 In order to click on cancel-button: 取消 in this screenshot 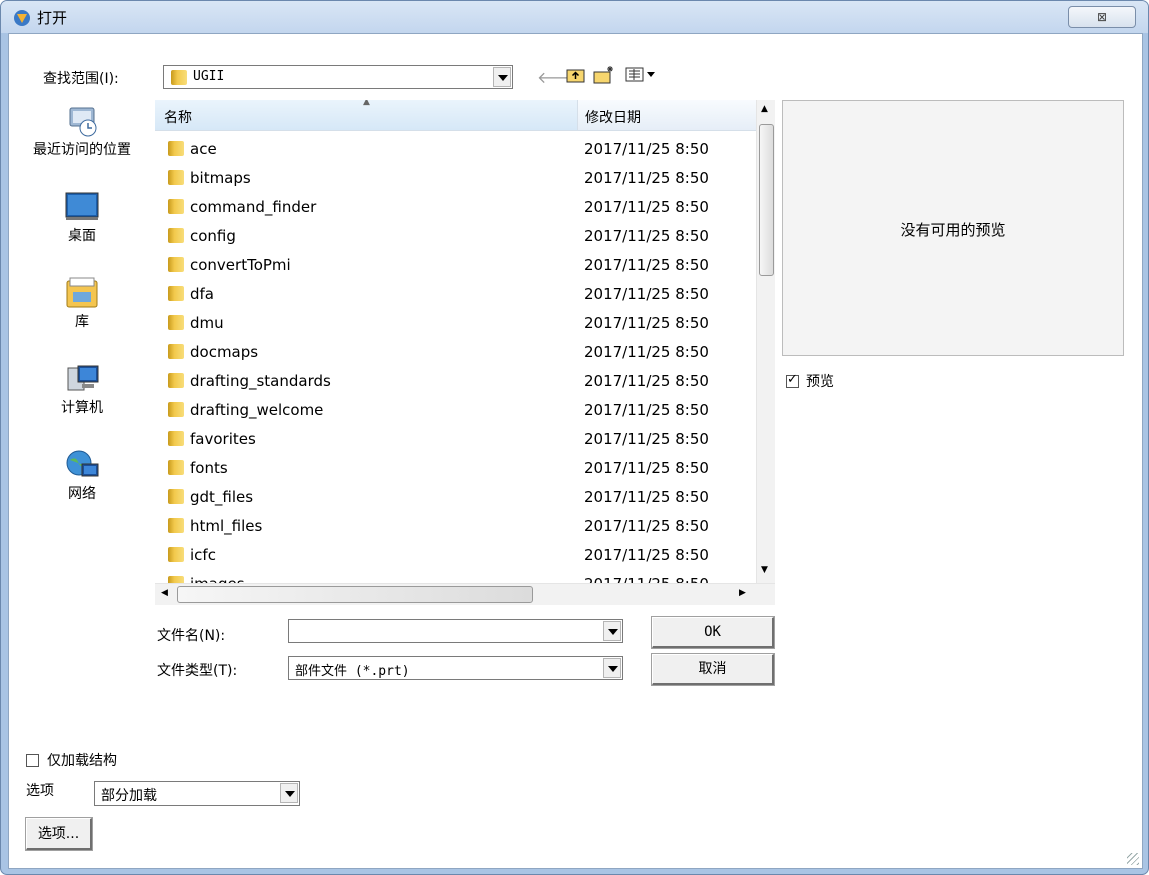, I will do `click(713, 669)`.